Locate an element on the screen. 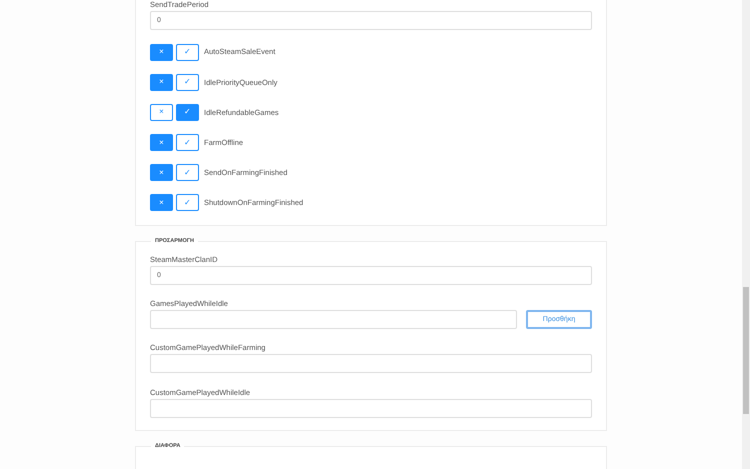 This screenshot has height=469, width=750. scrollbar-thumb is located at coordinates (746, 350).